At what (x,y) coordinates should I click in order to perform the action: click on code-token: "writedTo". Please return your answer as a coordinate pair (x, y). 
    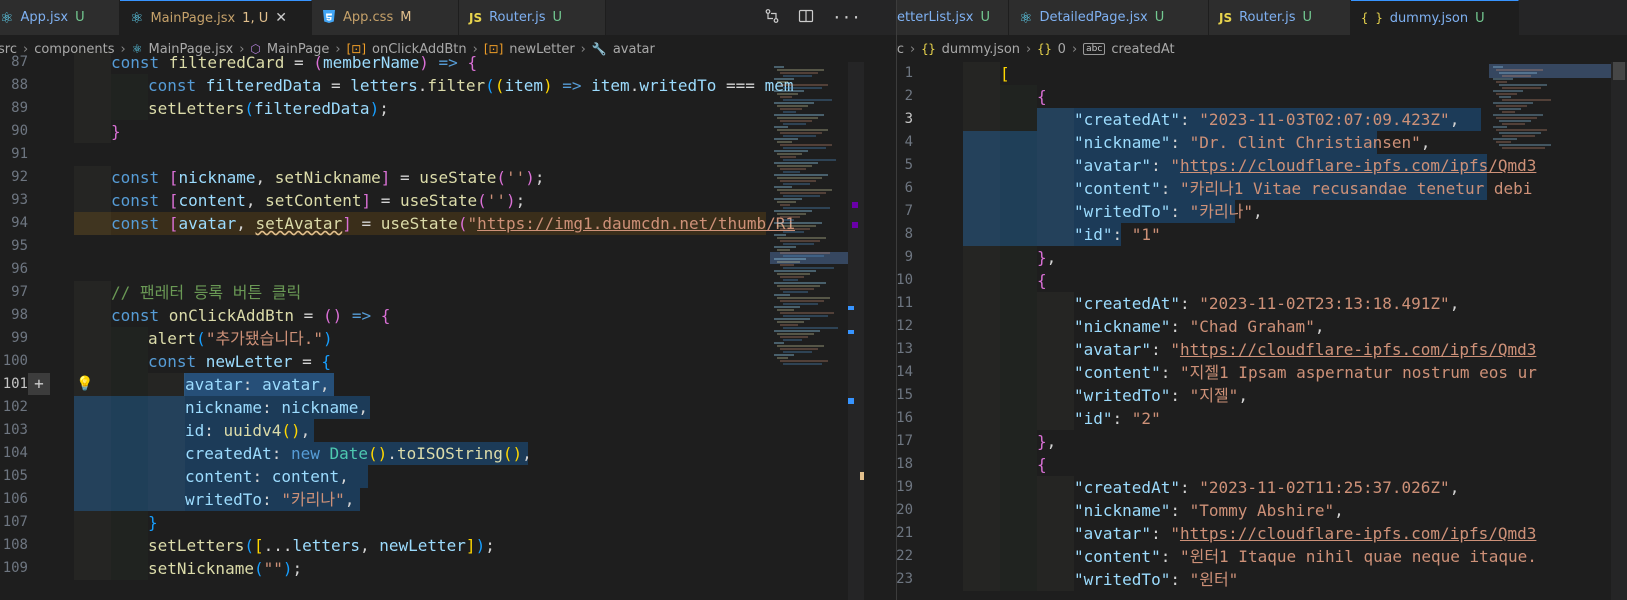
    Looking at the image, I should click on (1122, 579).